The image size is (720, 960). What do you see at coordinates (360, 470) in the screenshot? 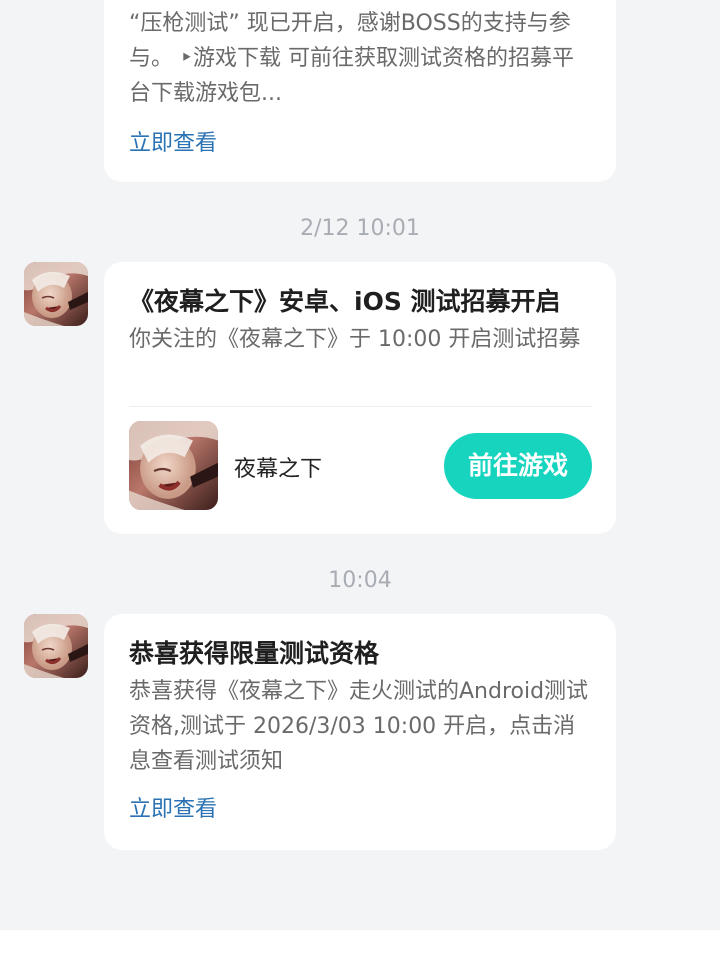
I see `game-row: 夜幕之下 前往游戏` at bounding box center [360, 470].